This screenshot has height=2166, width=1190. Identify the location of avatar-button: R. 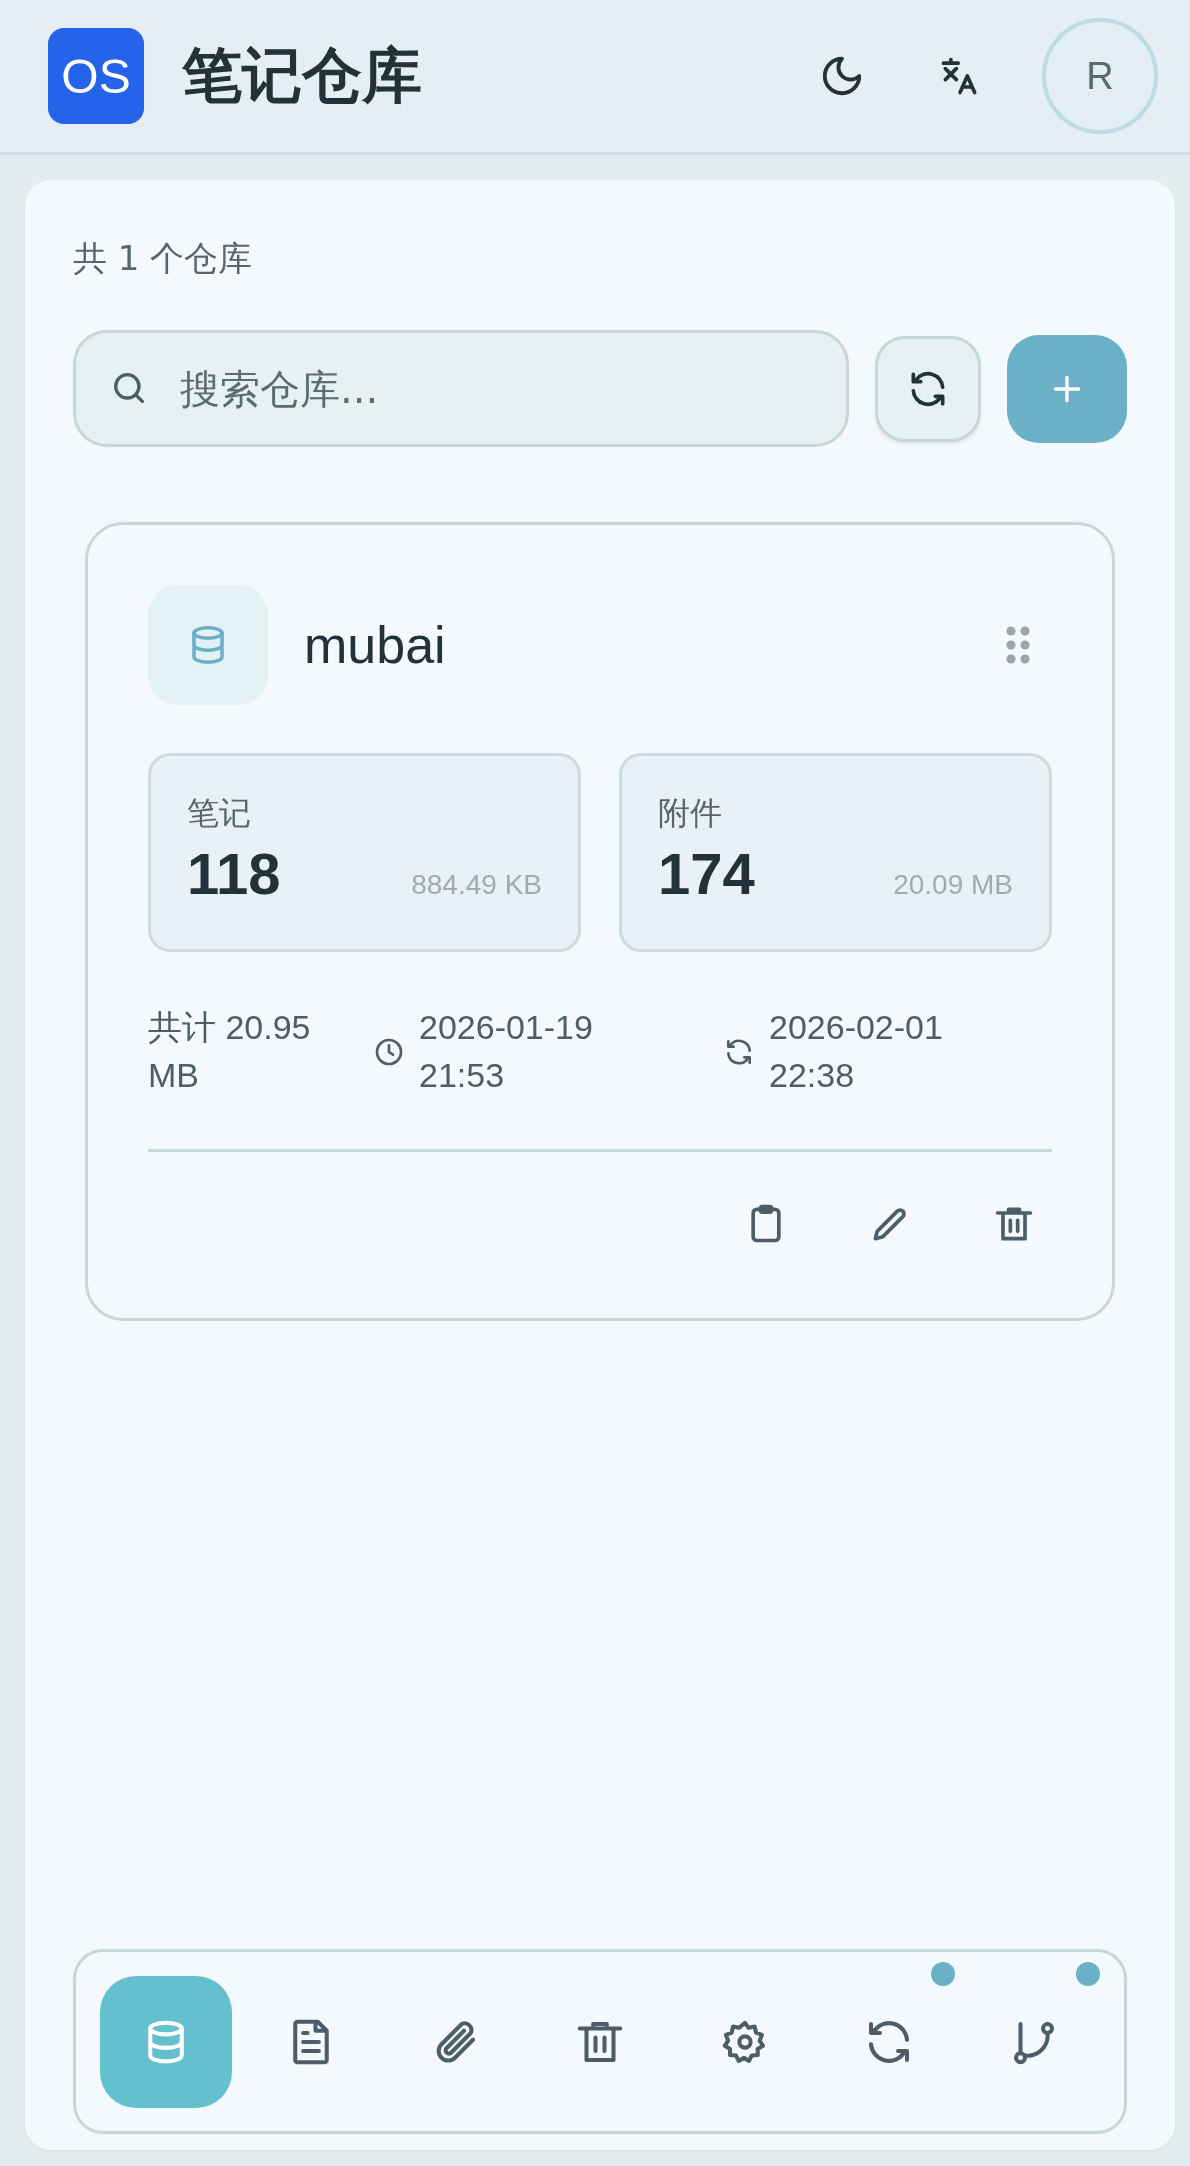
(1100, 76).